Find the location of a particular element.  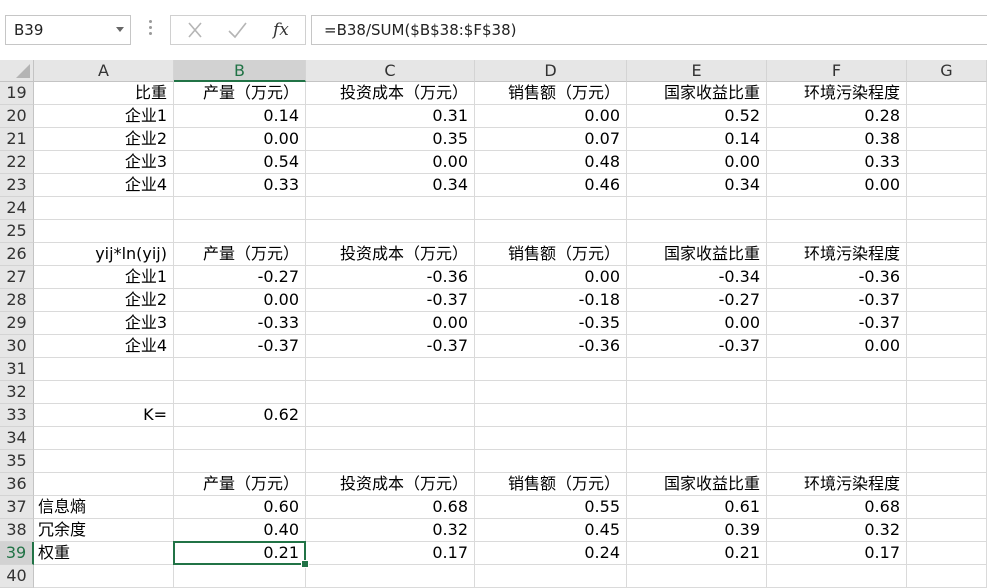

row-header-35: 35 is located at coordinates (17, 461).